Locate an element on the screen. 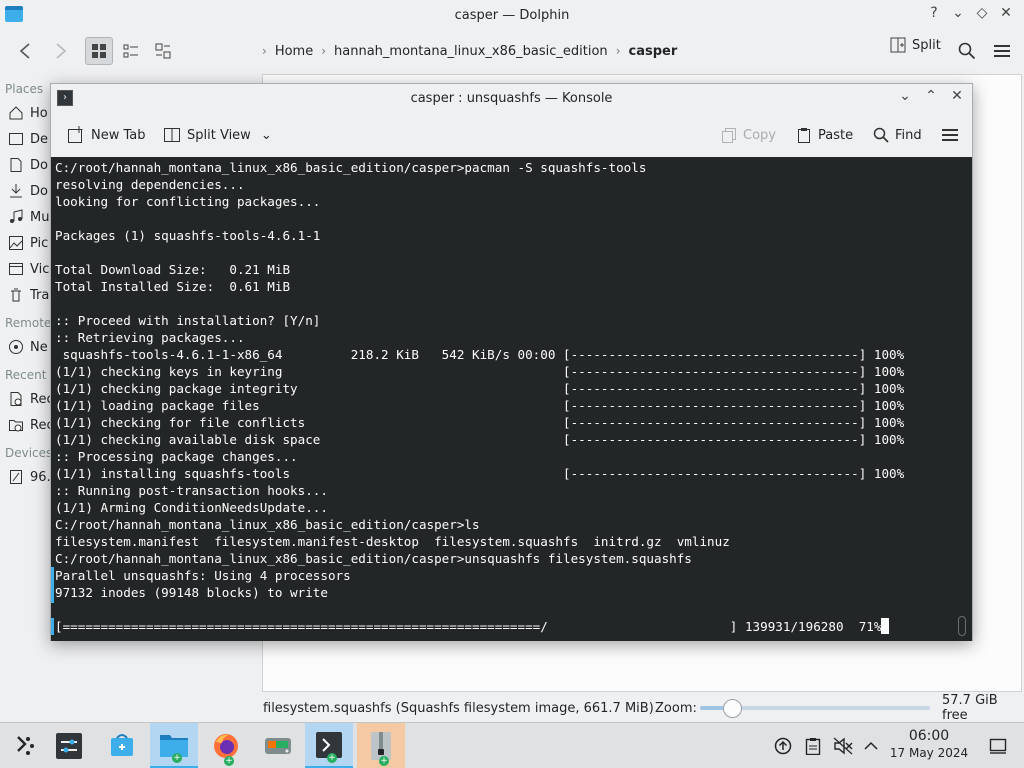  updates-icon is located at coordinates (783, 746).